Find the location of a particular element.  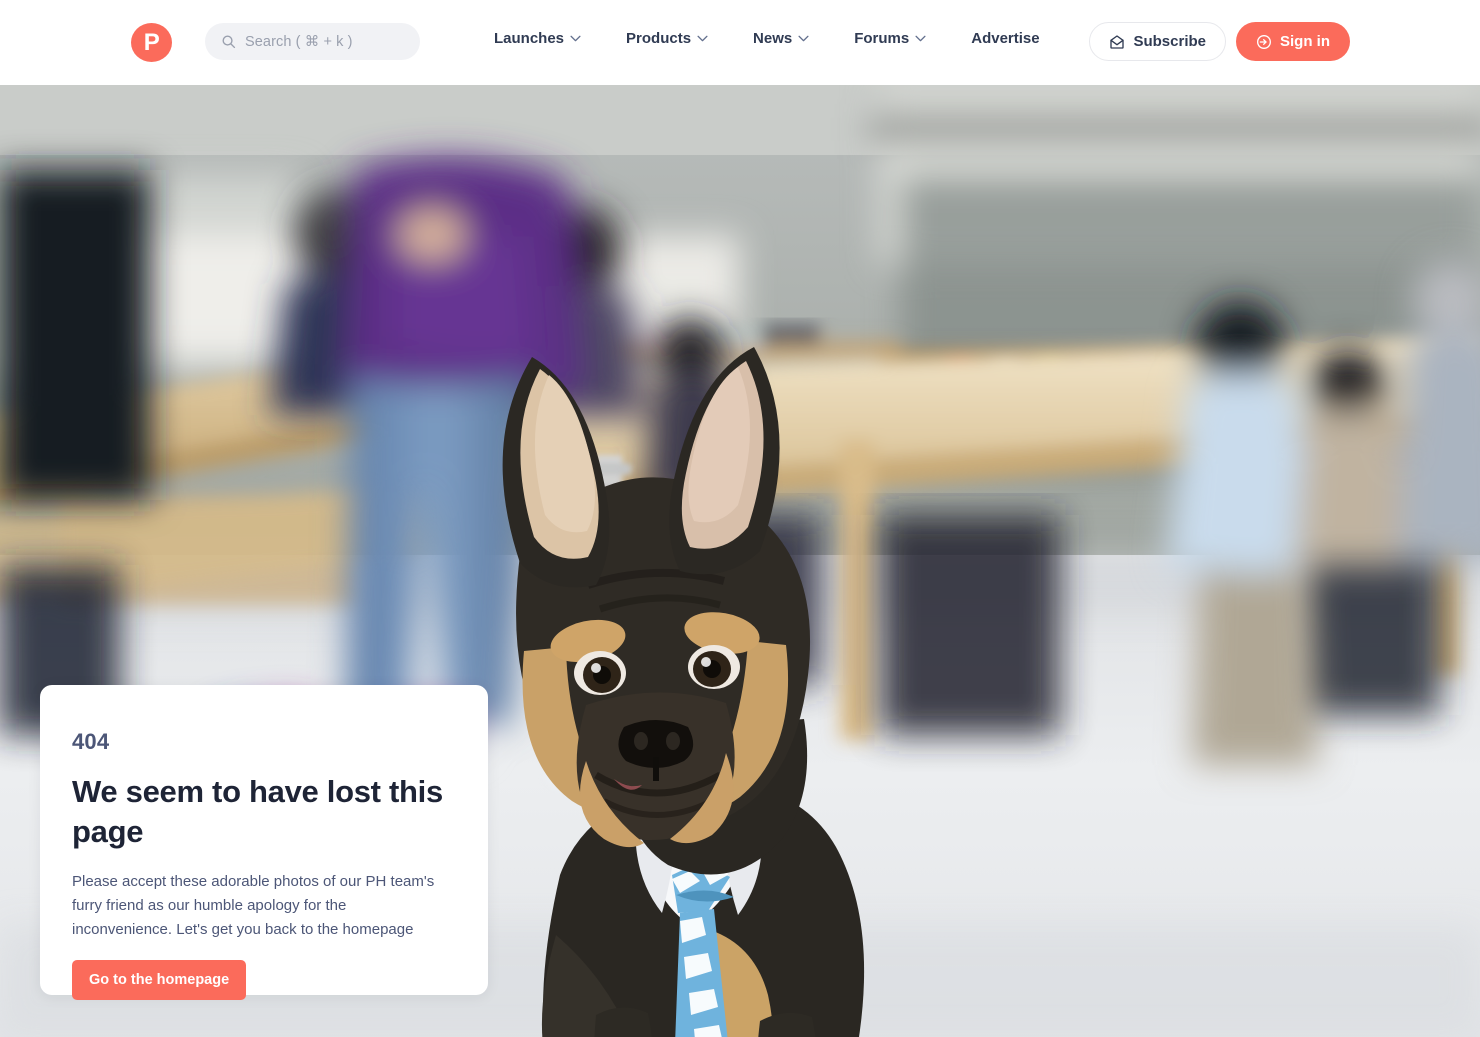

main-nav: Launches Products News Forums Advertise is located at coordinates (767, 38).